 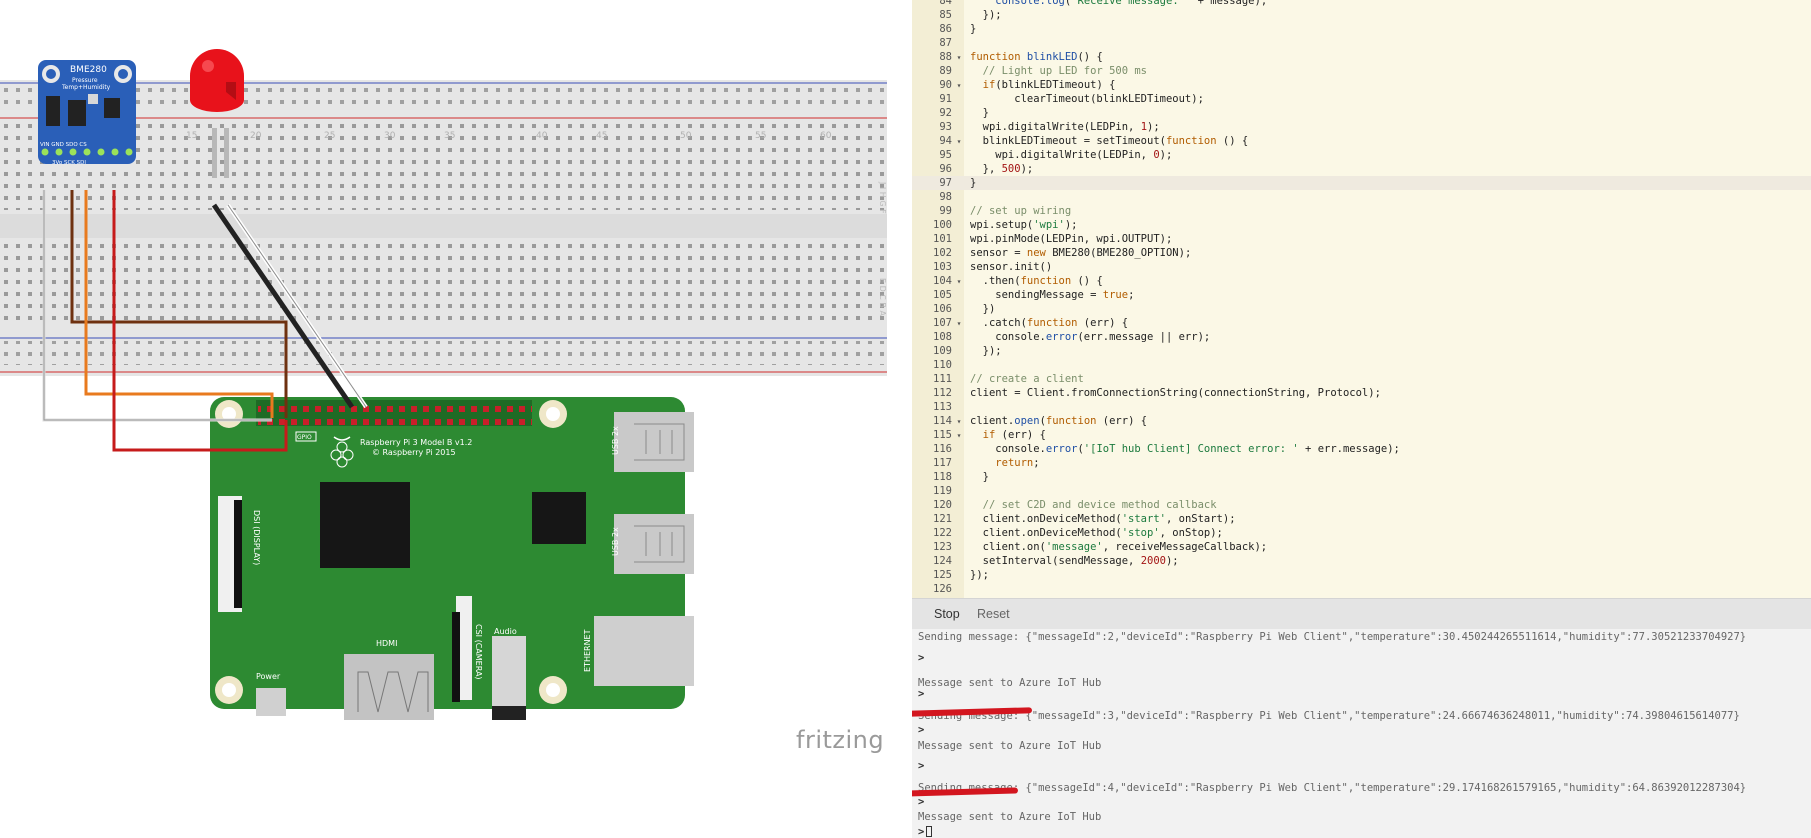 What do you see at coordinates (1361, 407) in the screenshot?
I see `code-line: 113` at bounding box center [1361, 407].